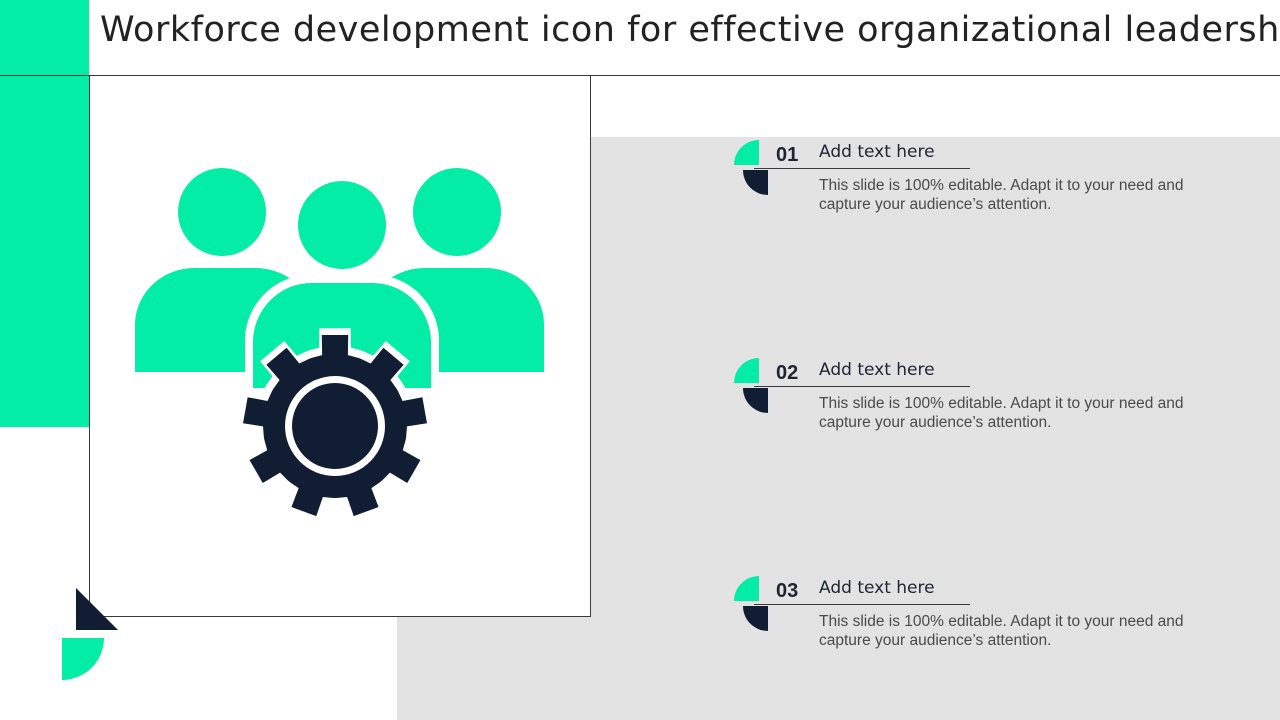 This screenshot has height=720, width=1280. What do you see at coordinates (787, 155) in the screenshot?
I see `item-number: 01` at bounding box center [787, 155].